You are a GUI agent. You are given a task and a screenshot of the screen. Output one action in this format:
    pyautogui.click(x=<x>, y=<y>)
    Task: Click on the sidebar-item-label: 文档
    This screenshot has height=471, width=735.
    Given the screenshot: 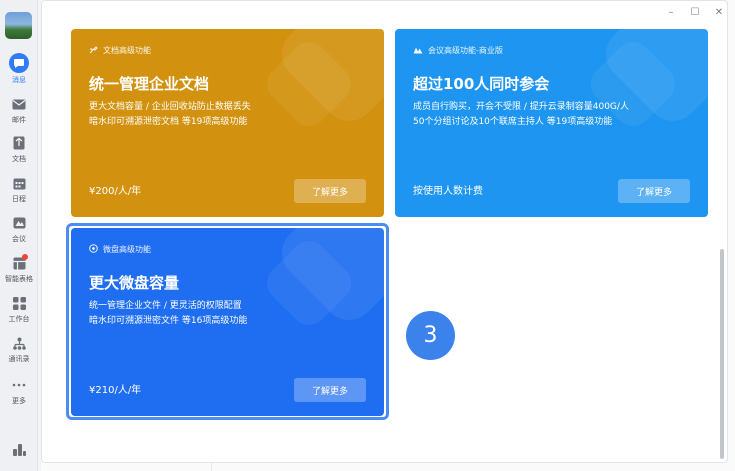 What is the action you would take?
    pyautogui.click(x=19, y=159)
    